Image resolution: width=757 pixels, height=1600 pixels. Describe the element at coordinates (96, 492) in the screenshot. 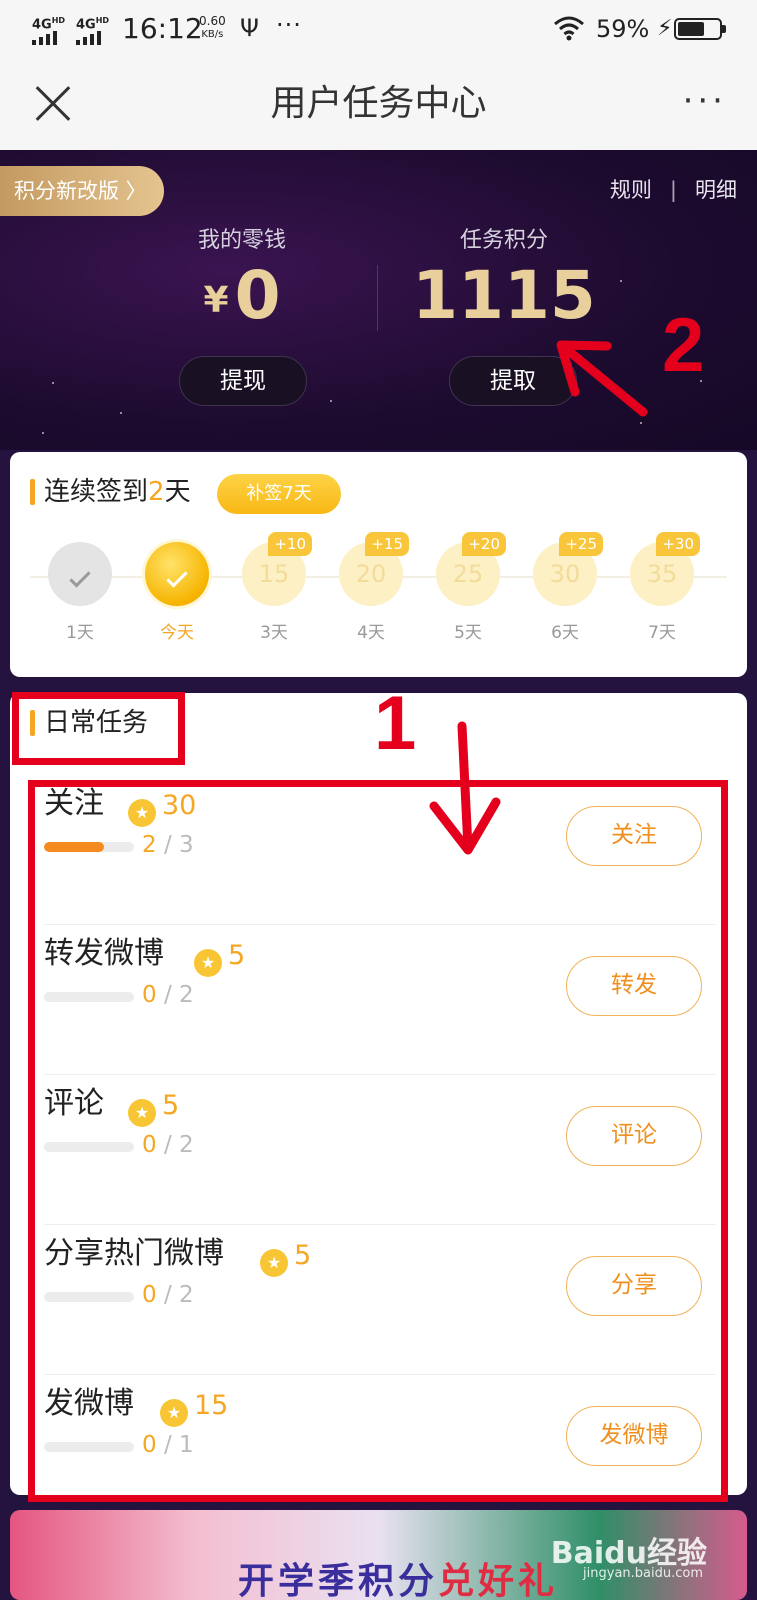

I see `checkin-title-prefix: 连续签到` at that location.